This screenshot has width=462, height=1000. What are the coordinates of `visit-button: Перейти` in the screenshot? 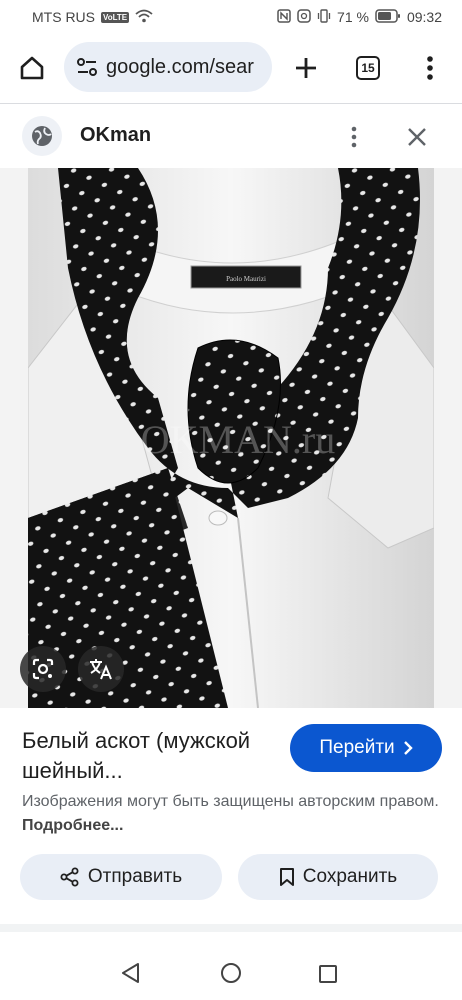 It's located at (366, 748).